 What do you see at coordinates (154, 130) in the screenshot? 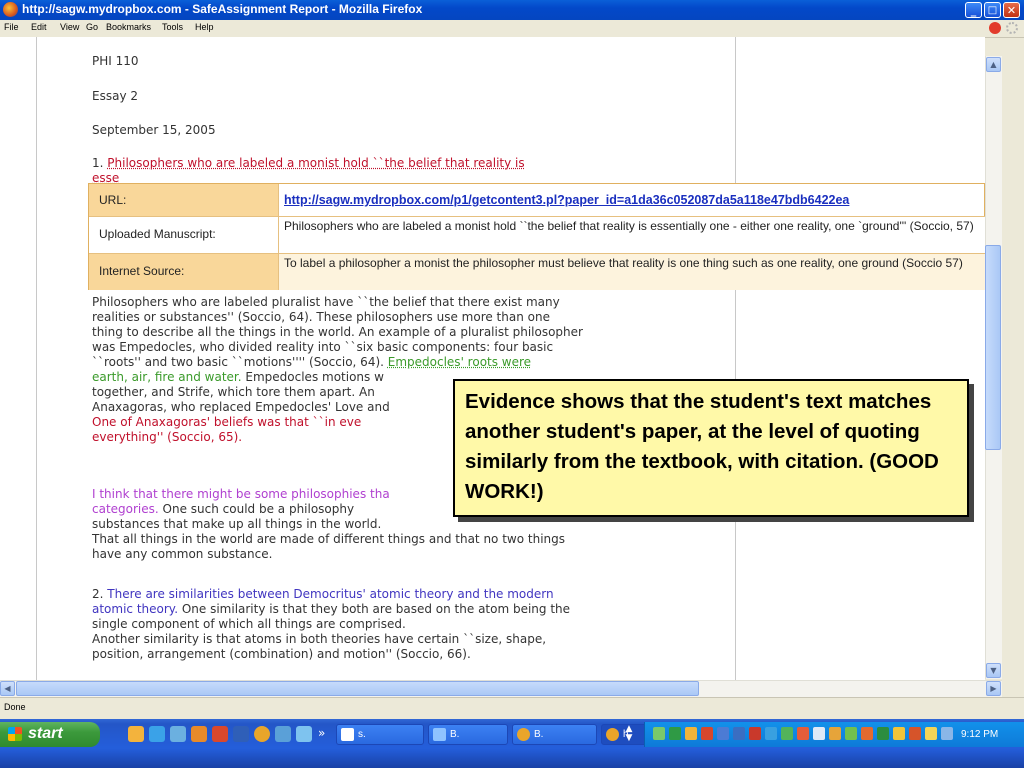
I see `date-line: September 15, 2005` at bounding box center [154, 130].